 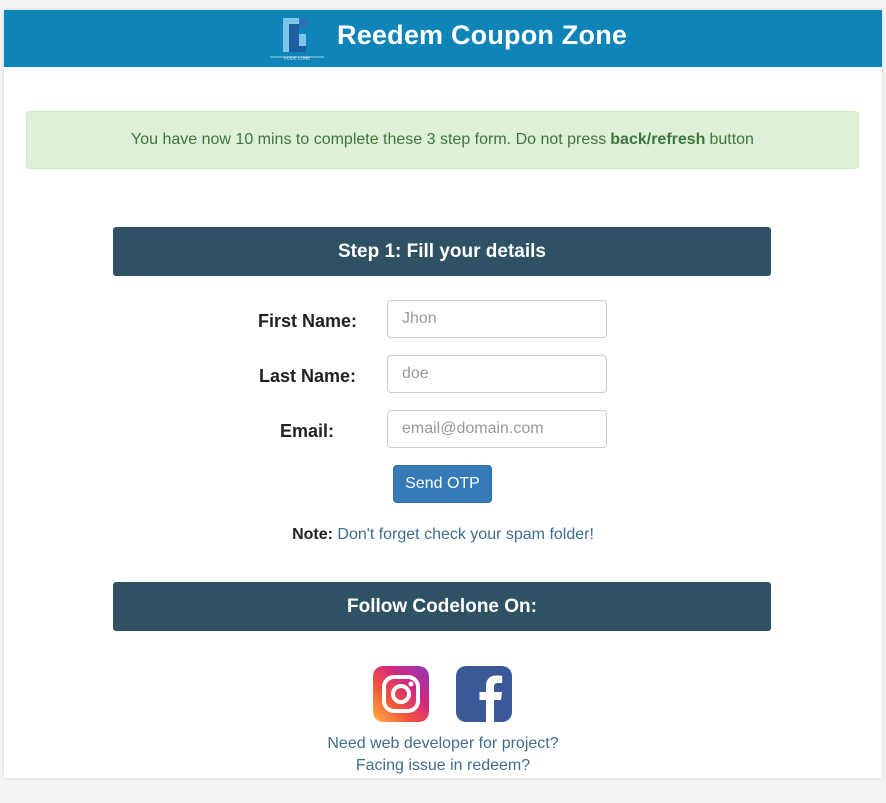 I want to click on follow-heading: Follow Codelone On:, so click(x=442, y=606).